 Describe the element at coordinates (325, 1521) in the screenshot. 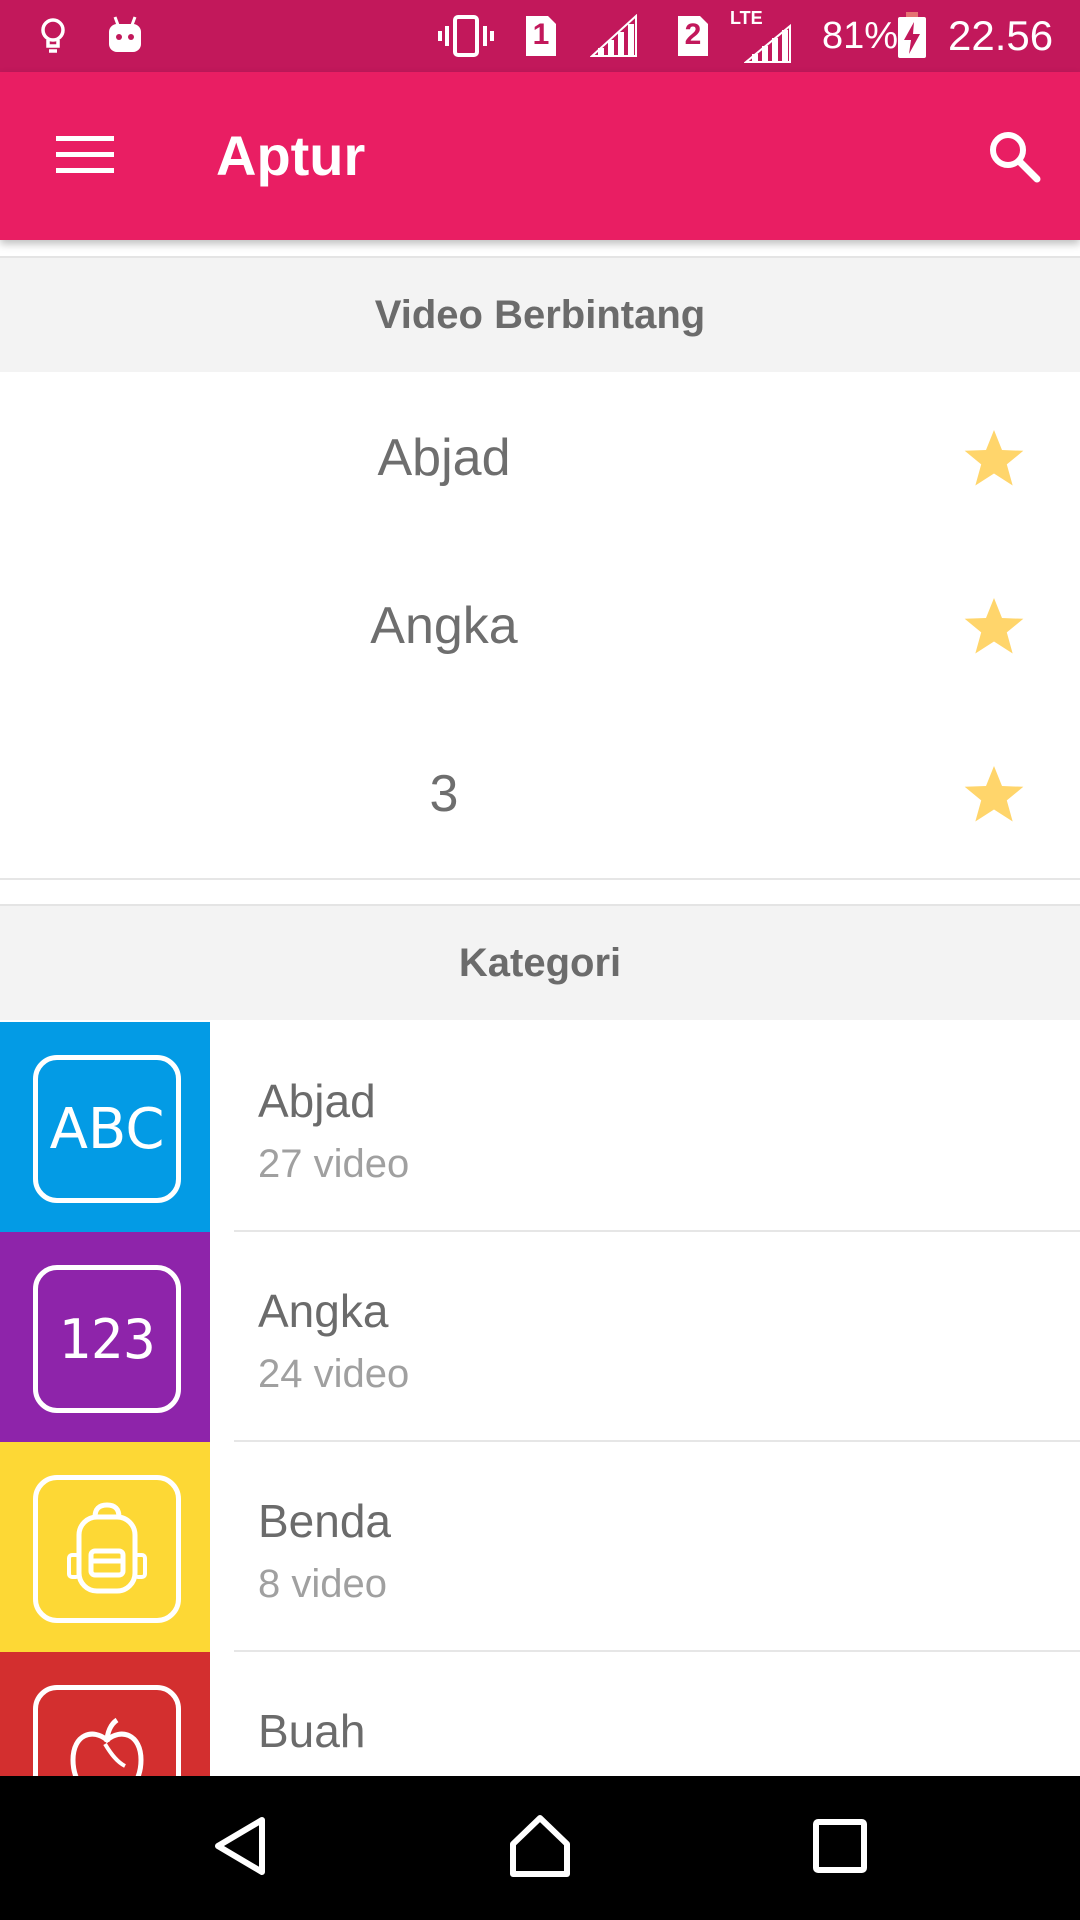

I see `category-name: Benda` at that location.